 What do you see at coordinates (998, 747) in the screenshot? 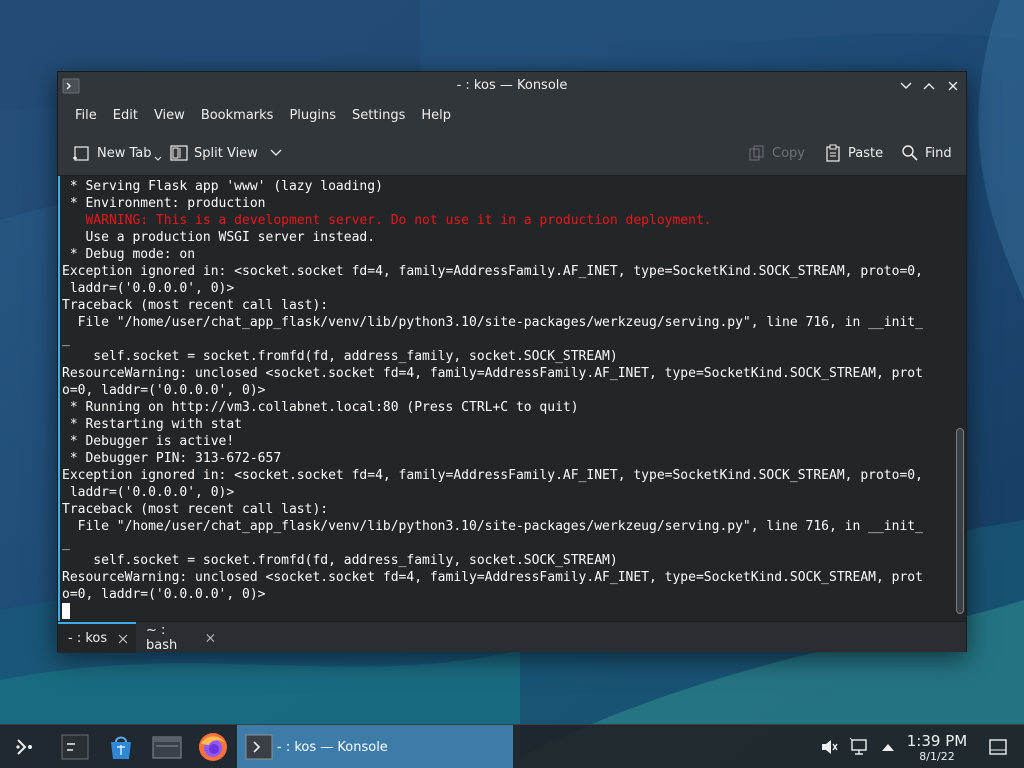
I see `show-desktop-icon` at bounding box center [998, 747].